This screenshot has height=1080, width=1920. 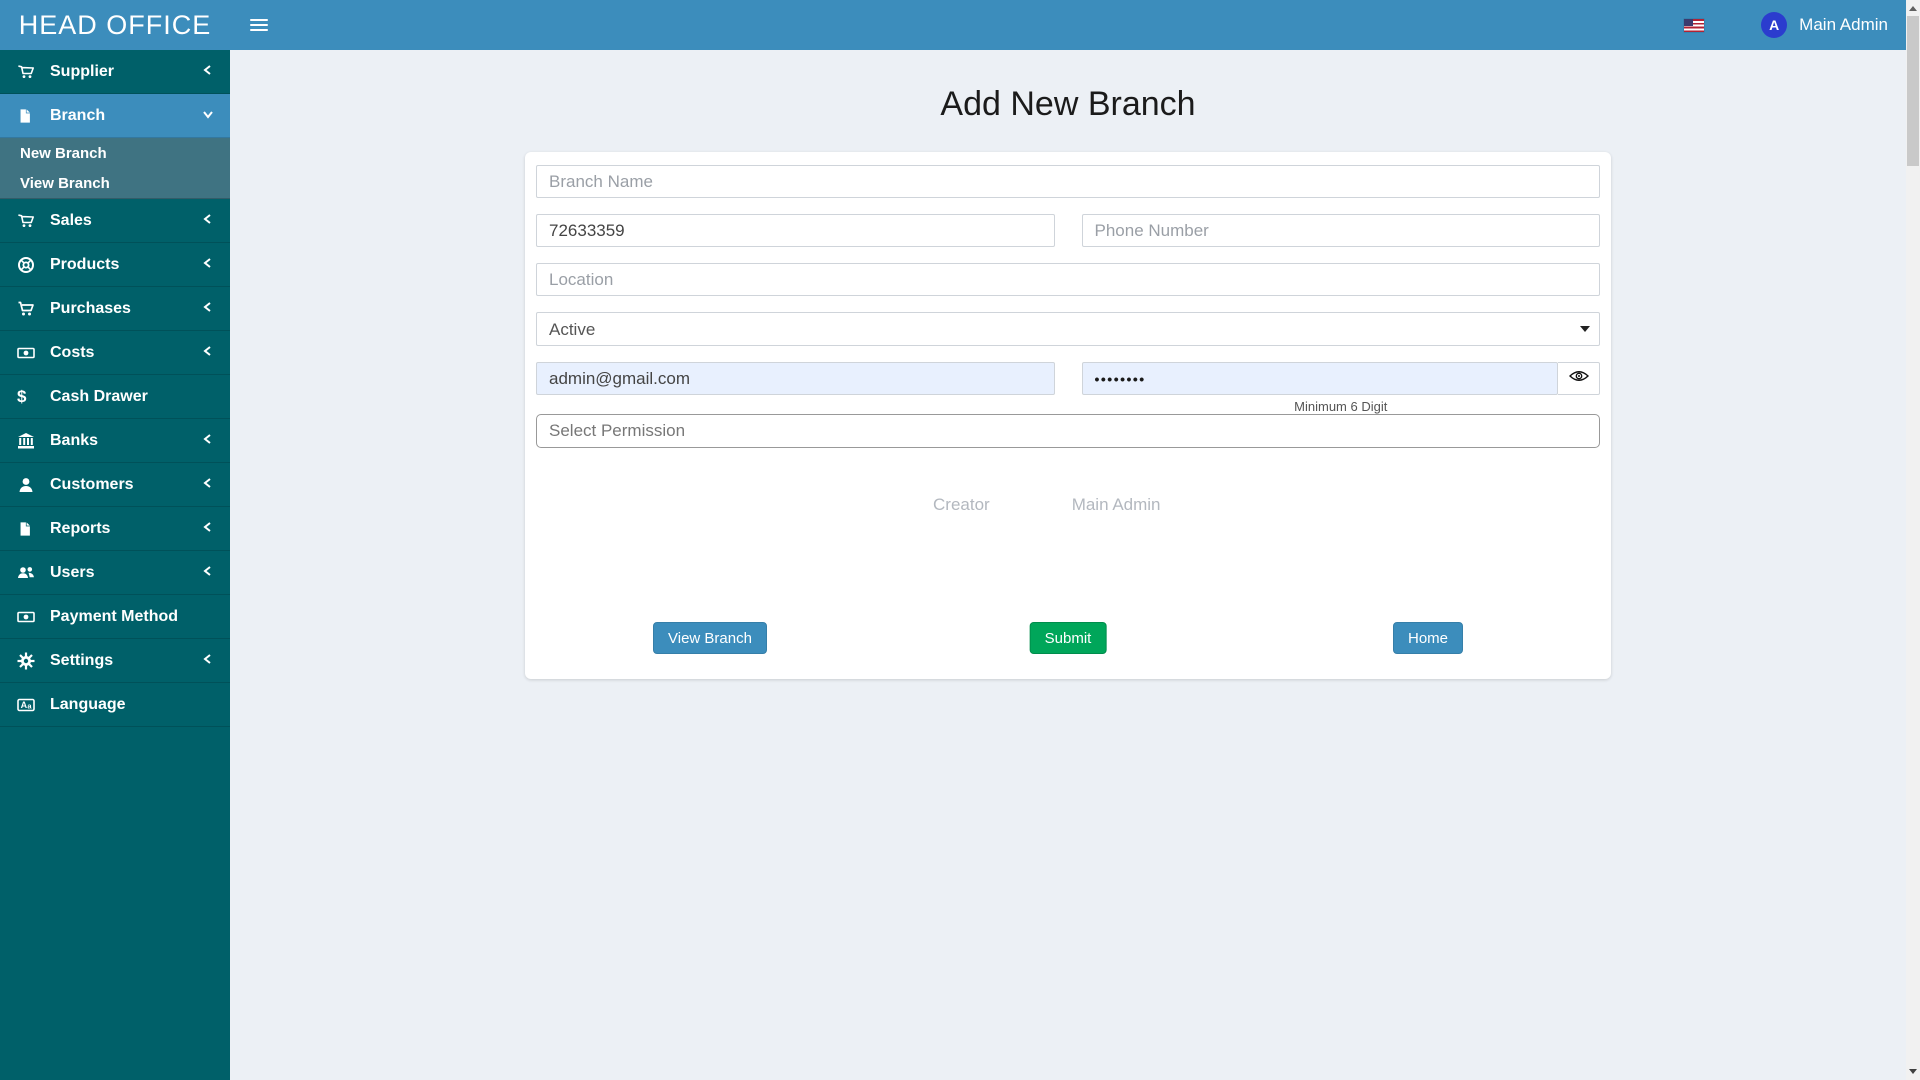 I want to click on sidebar-item-label: Language, so click(x=88, y=704).